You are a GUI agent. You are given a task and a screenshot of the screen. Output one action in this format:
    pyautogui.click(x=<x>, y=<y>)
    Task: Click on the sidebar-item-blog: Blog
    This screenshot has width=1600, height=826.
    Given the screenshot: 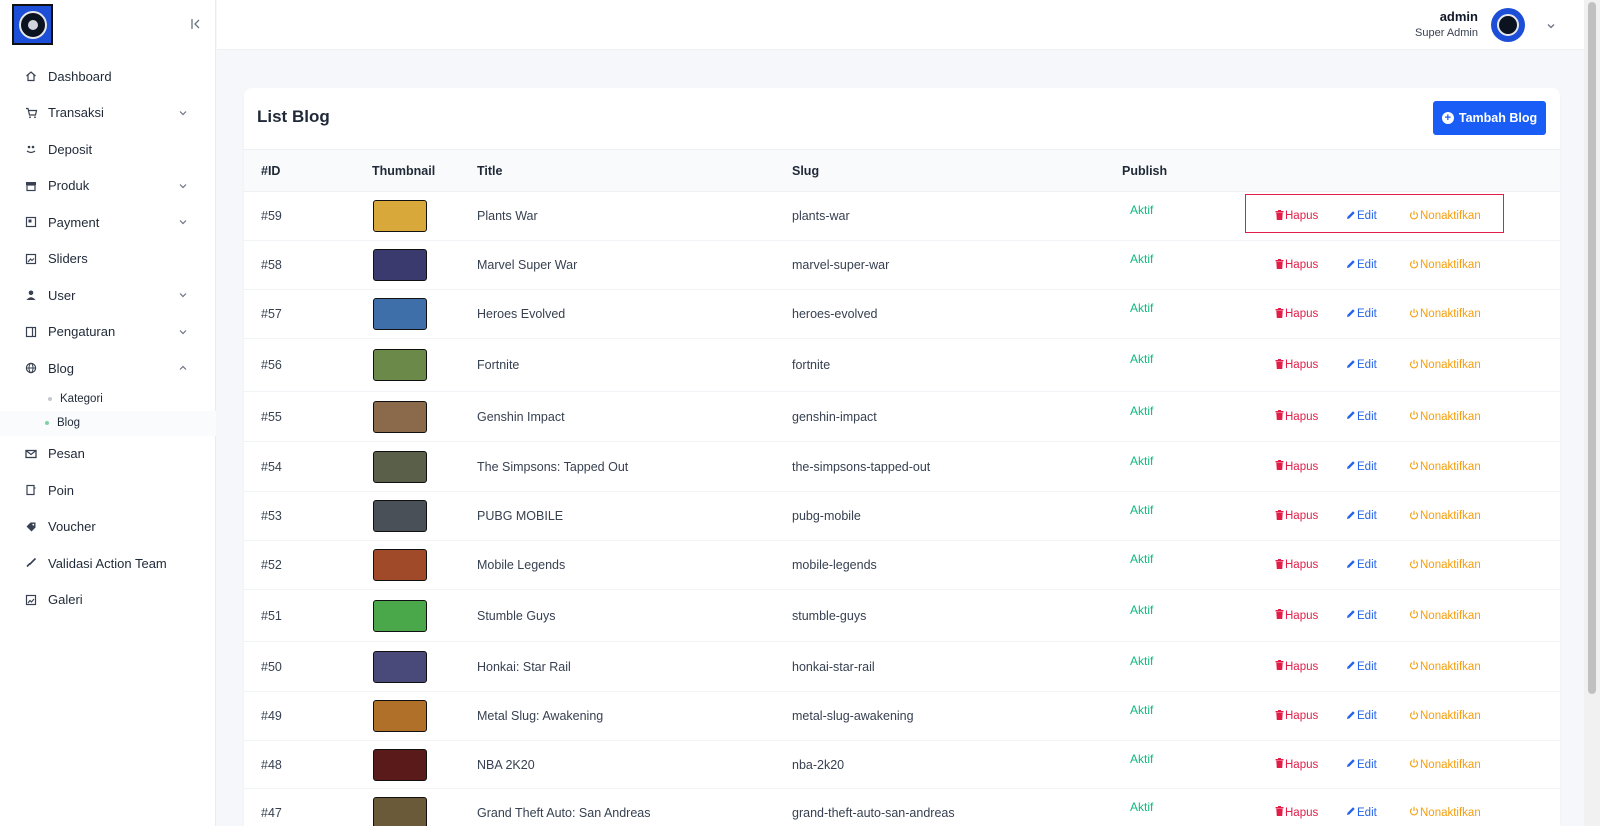 What is the action you would take?
    pyautogui.click(x=108, y=368)
    